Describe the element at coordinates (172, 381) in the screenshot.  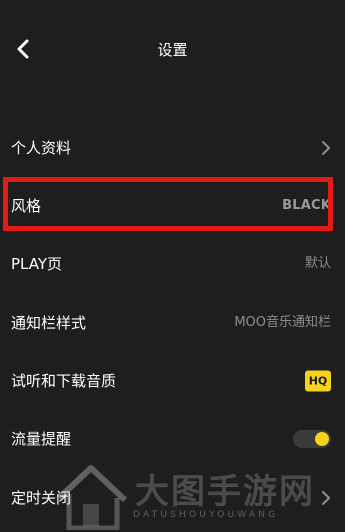
I see `settings-row-audio-quality: 试听和下载音质 HQ` at that location.